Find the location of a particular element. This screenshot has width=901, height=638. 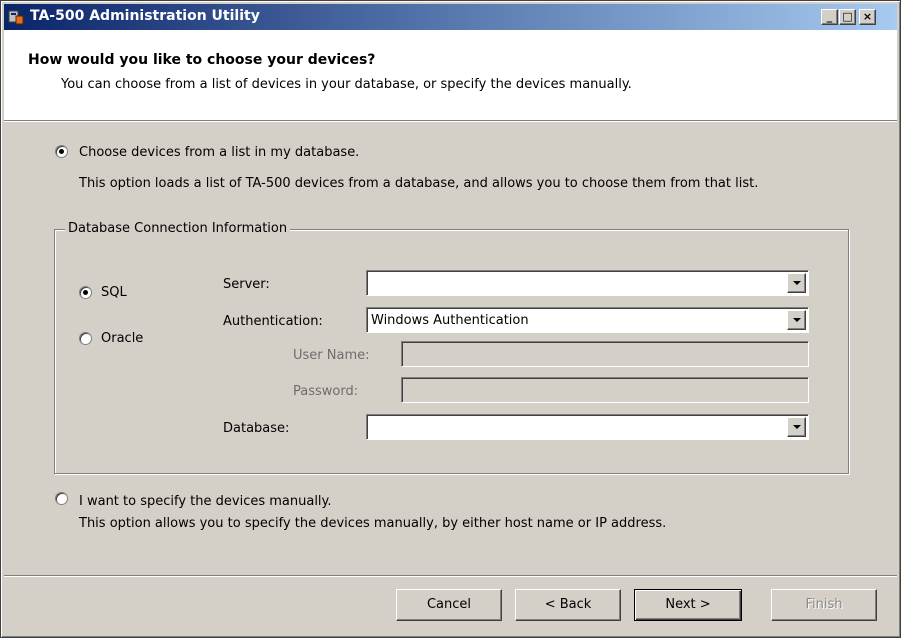

database-combo is located at coordinates (587, 427).